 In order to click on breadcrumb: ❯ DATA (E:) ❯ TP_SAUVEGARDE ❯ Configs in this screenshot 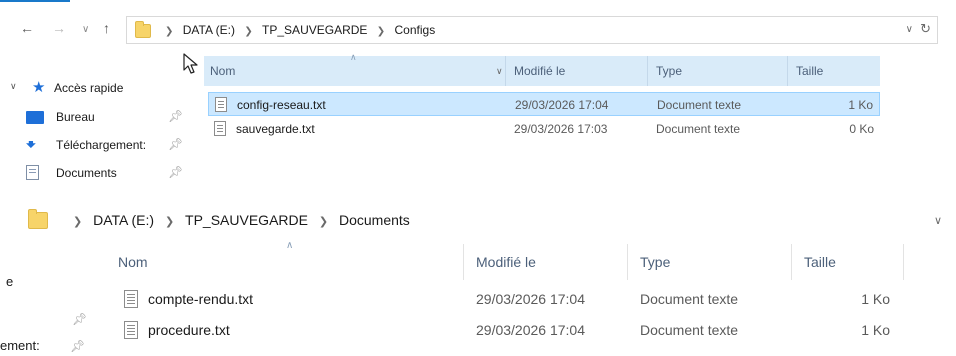, I will do `click(297, 30)`.